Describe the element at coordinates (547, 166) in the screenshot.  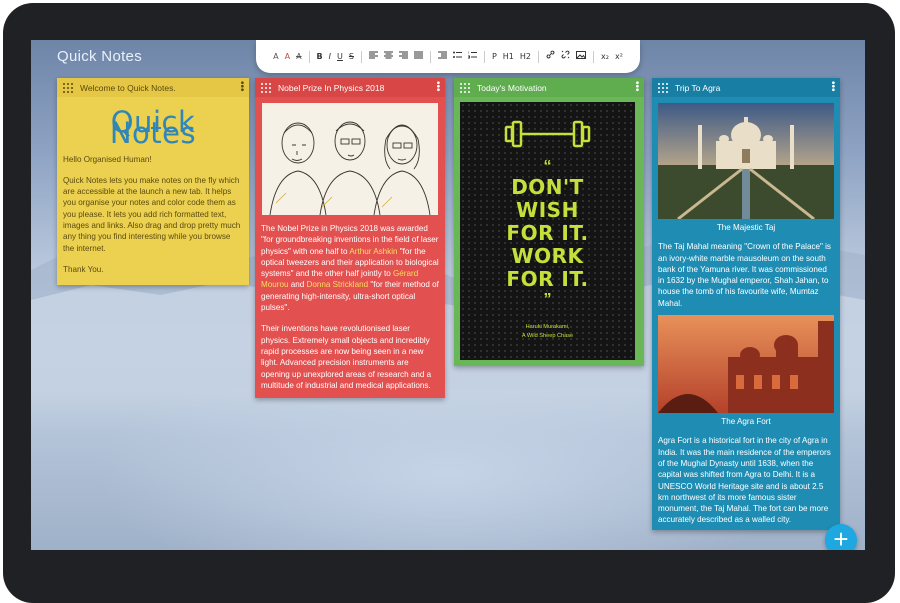
I see `quote-open-mark: “` at that location.